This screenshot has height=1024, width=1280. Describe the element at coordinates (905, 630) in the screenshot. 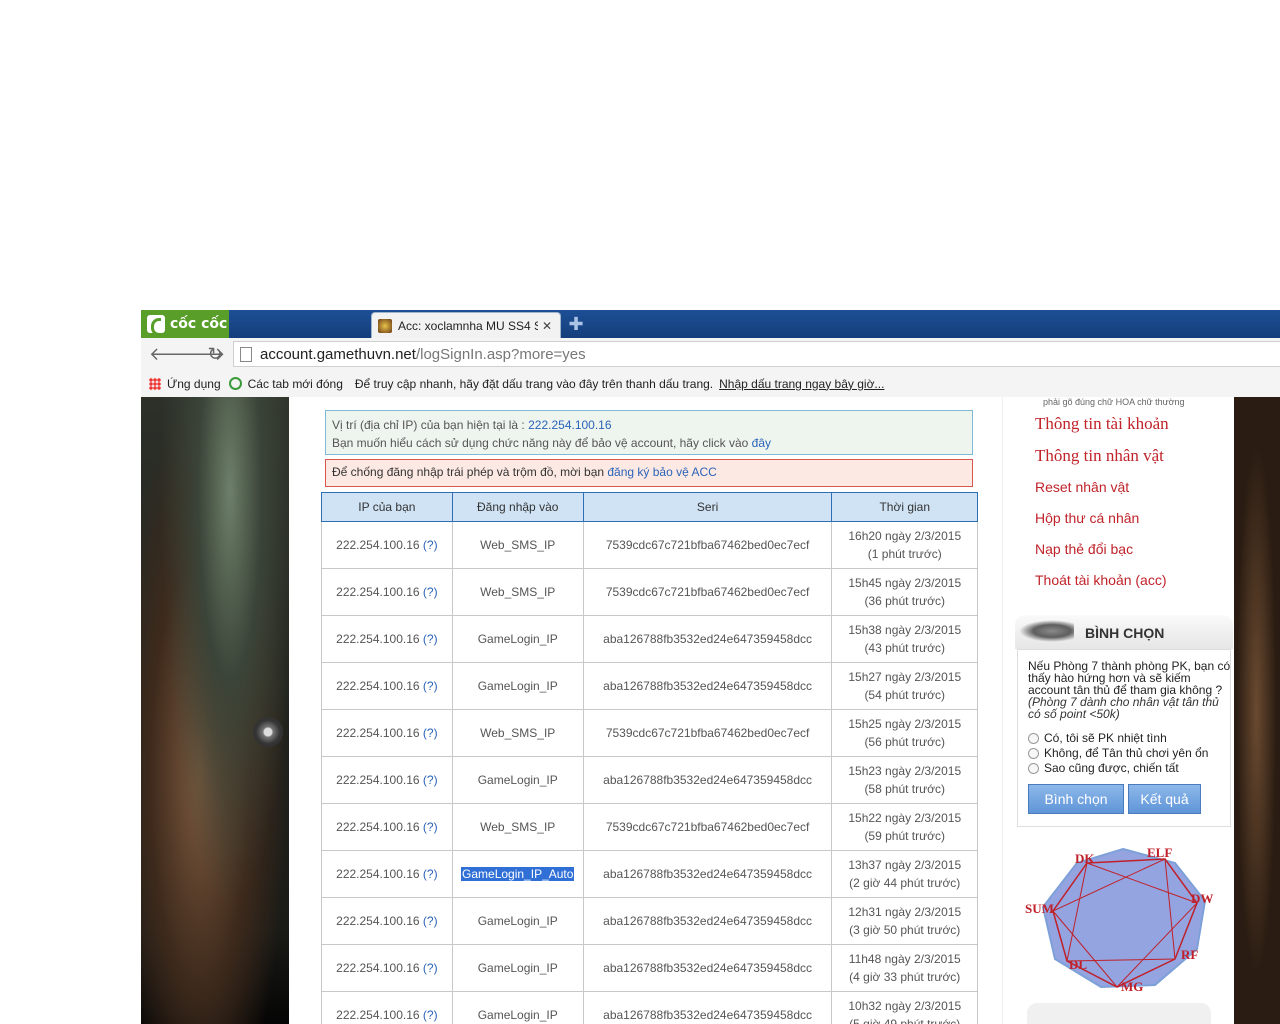

I see `time-value: 15h38 ngày 2/3/2015` at that location.